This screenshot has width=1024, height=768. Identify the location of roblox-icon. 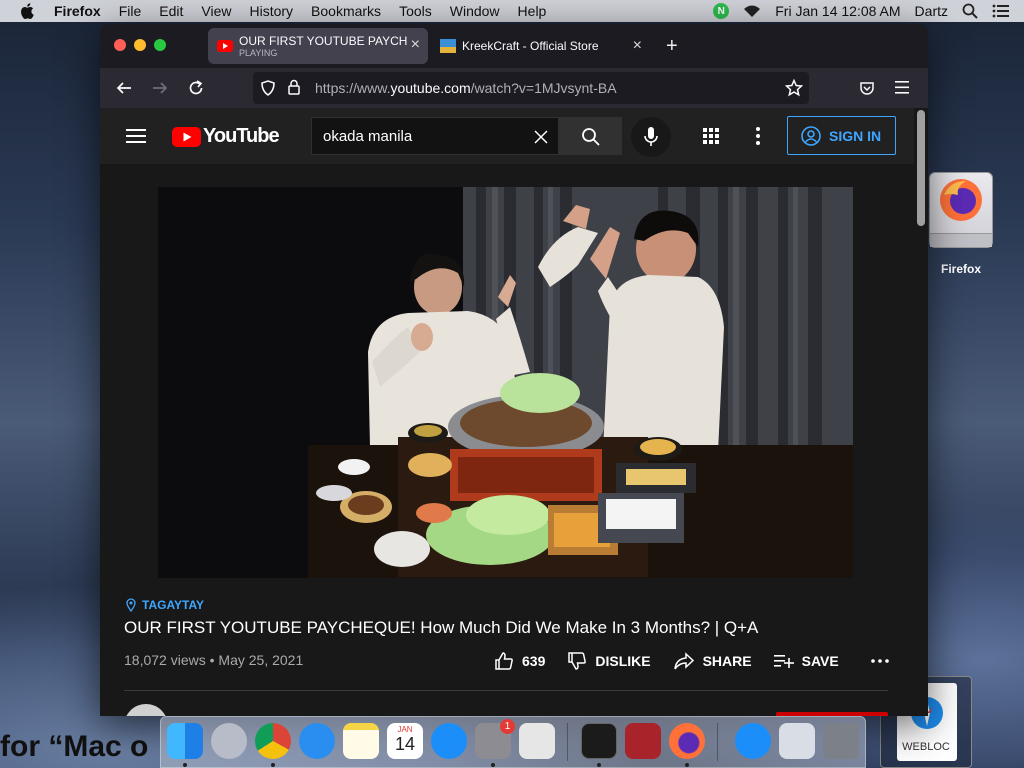
(537, 741).